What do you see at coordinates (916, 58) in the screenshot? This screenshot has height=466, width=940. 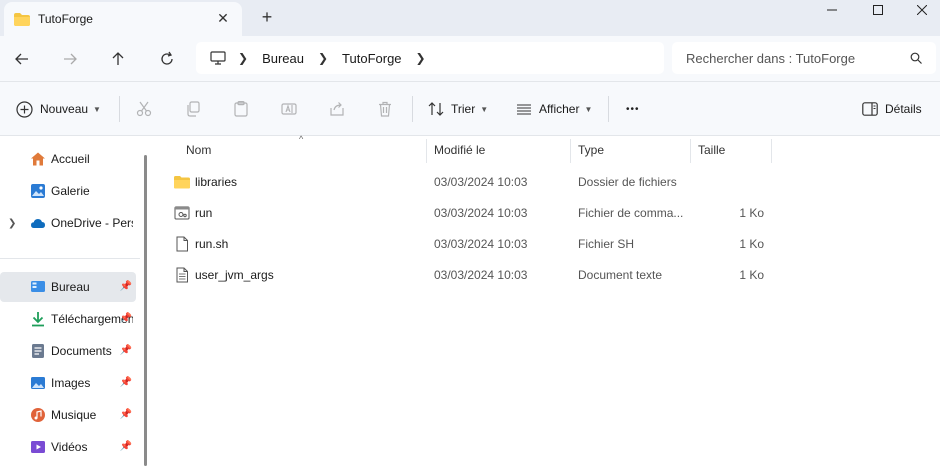 I see `search-icon` at bounding box center [916, 58].